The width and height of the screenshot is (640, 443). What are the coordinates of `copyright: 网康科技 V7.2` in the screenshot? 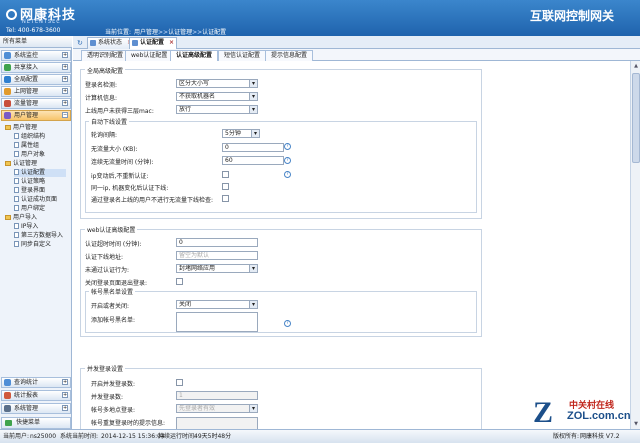 It's located at (600, 436).